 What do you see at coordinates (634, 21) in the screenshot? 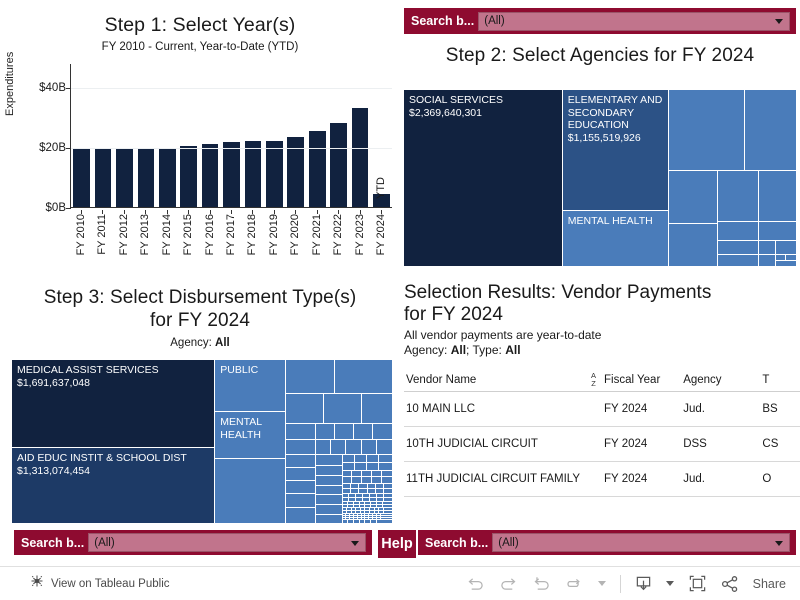
I see `search-input-top: (All)` at bounding box center [634, 21].